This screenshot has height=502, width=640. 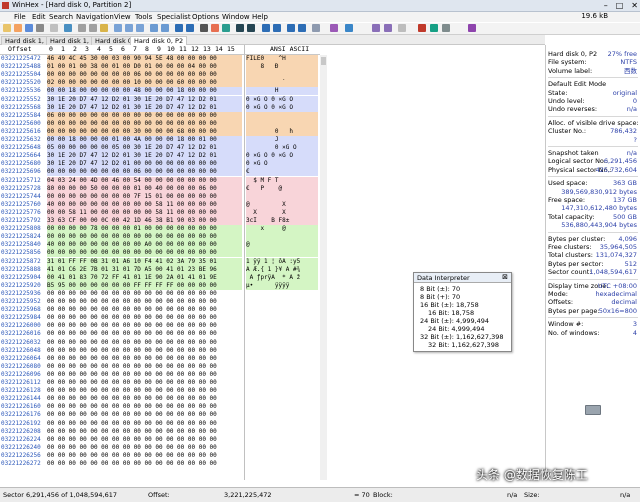 What do you see at coordinates (54, 28) in the screenshot?
I see `properties-icon` at bounding box center [54, 28].